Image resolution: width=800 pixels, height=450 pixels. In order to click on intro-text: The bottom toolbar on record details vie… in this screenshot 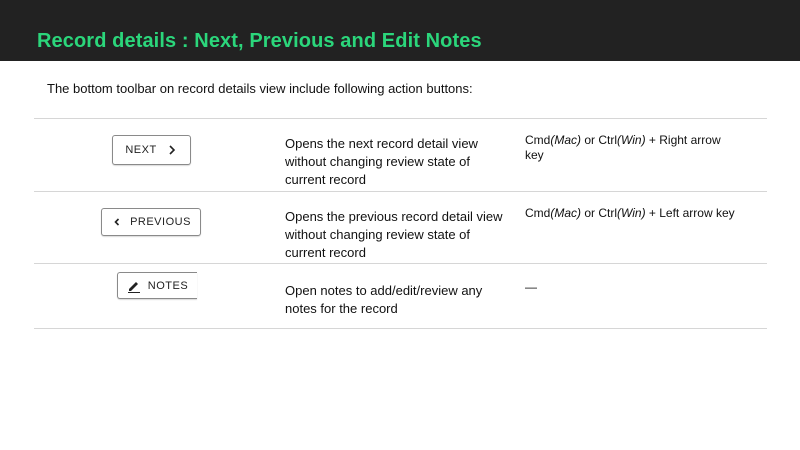, I will do `click(260, 88)`.